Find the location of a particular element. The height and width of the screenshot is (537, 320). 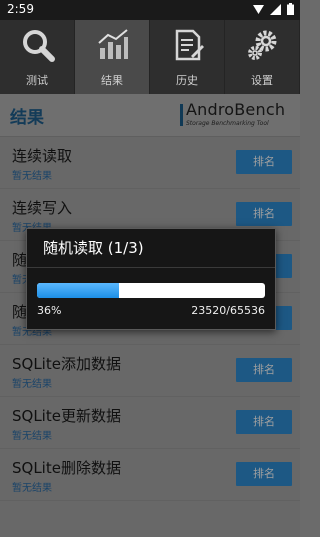

status-icons is located at coordinates (273, 9).